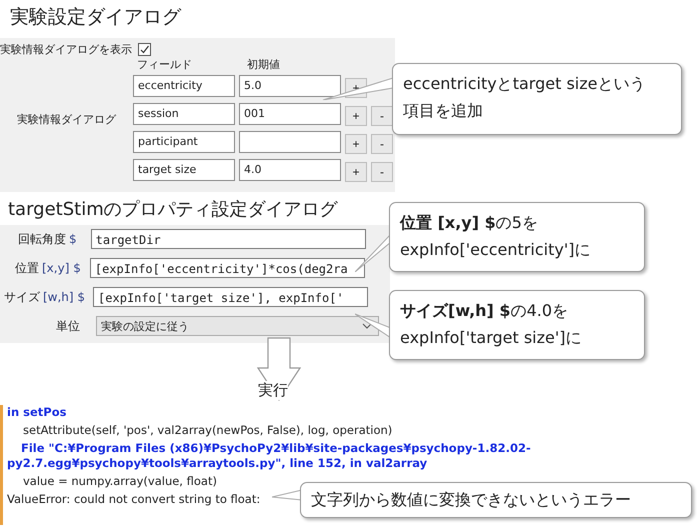  What do you see at coordinates (144, 49) in the screenshot?
I see `checkbox` at bounding box center [144, 49].